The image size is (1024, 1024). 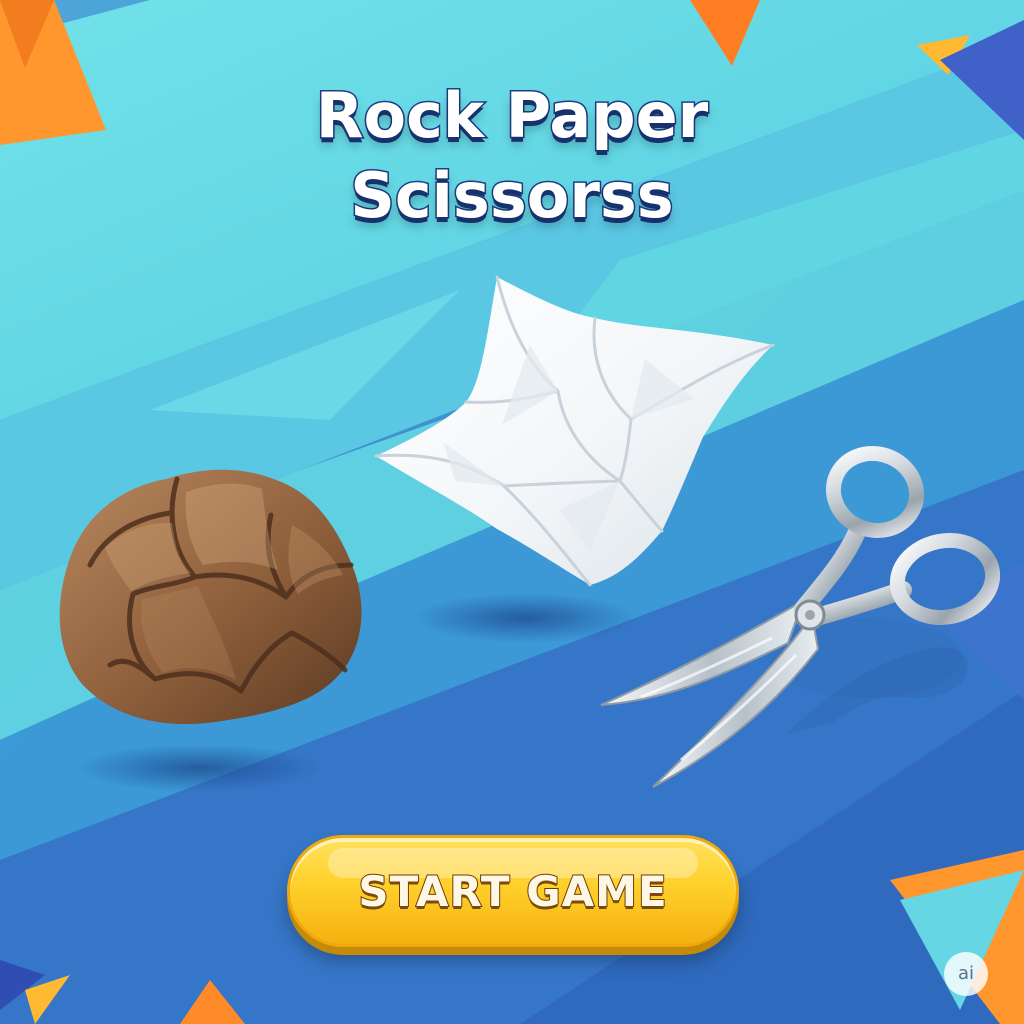 What do you see at coordinates (210, 630) in the screenshot?
I see `rock-icon` at bounding box center [210, 630].